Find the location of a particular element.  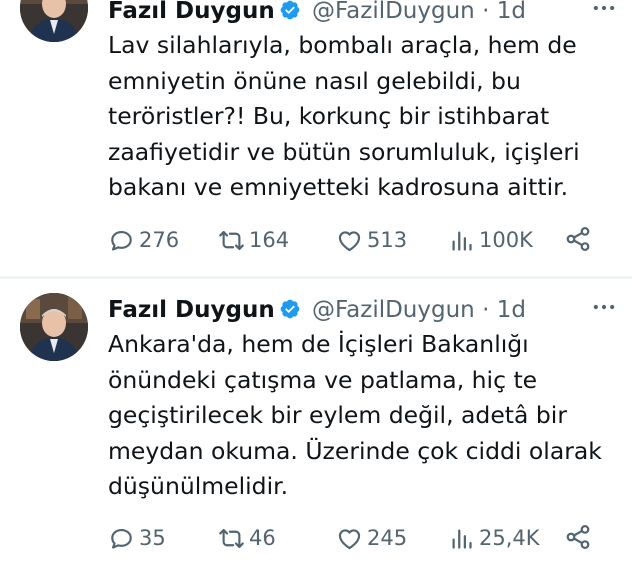

tweet-text-line: Lav silahlarıyla, bombalı araçla, hem de is located at coordinates (342, 45).